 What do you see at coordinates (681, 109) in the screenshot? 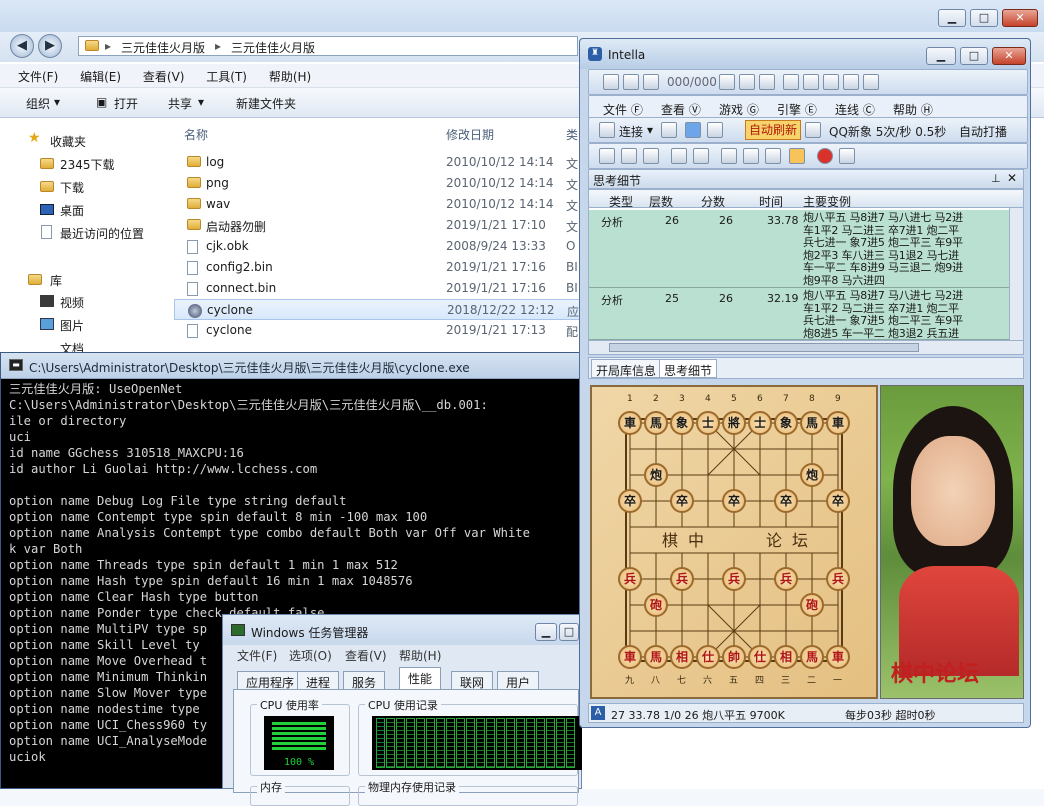
I see `in-menu-view: 查看 Ⓥ` at bounding box center [681, 109].